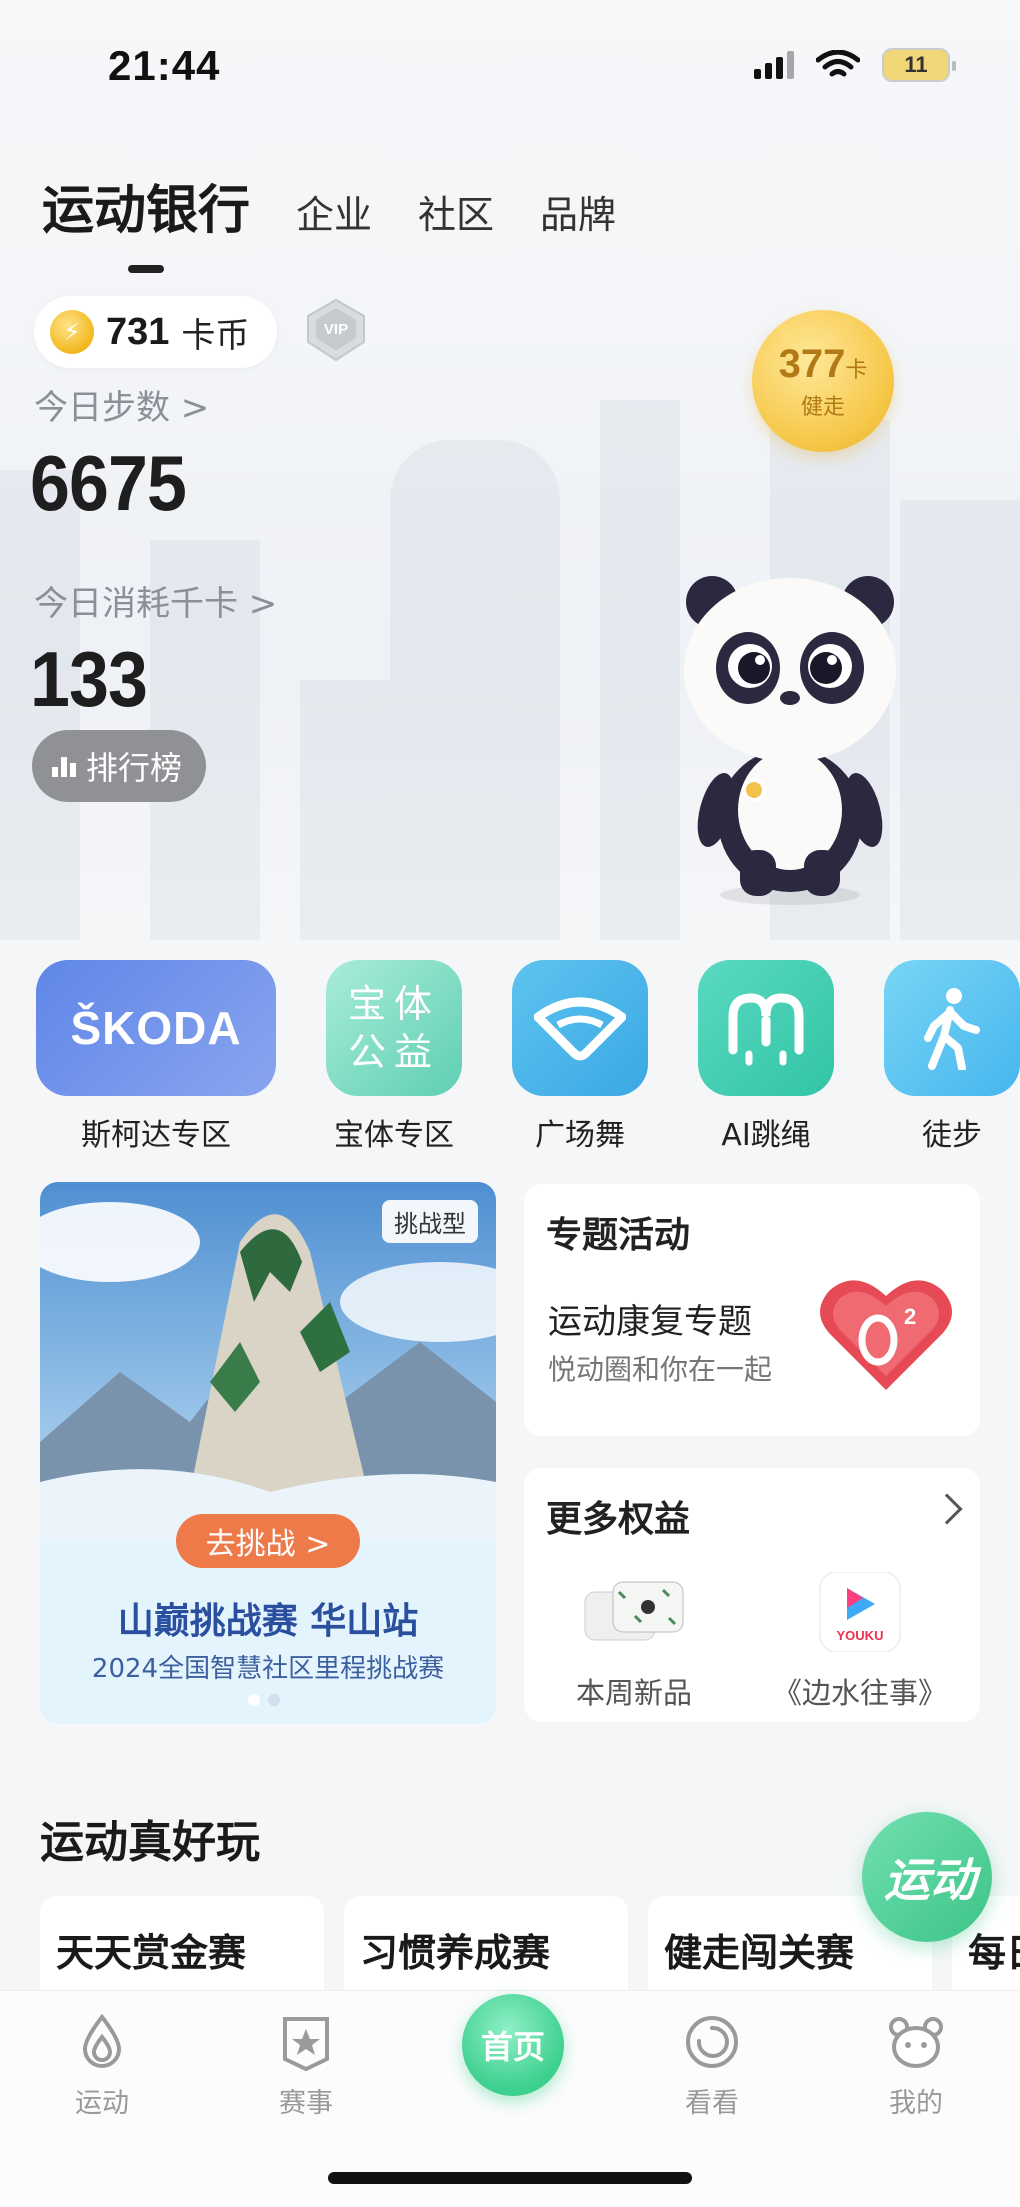 Image resolution: width=1020 pixels, height=2207 pixels. I want to click on nav-sport: 运动, so click(102, 2065).